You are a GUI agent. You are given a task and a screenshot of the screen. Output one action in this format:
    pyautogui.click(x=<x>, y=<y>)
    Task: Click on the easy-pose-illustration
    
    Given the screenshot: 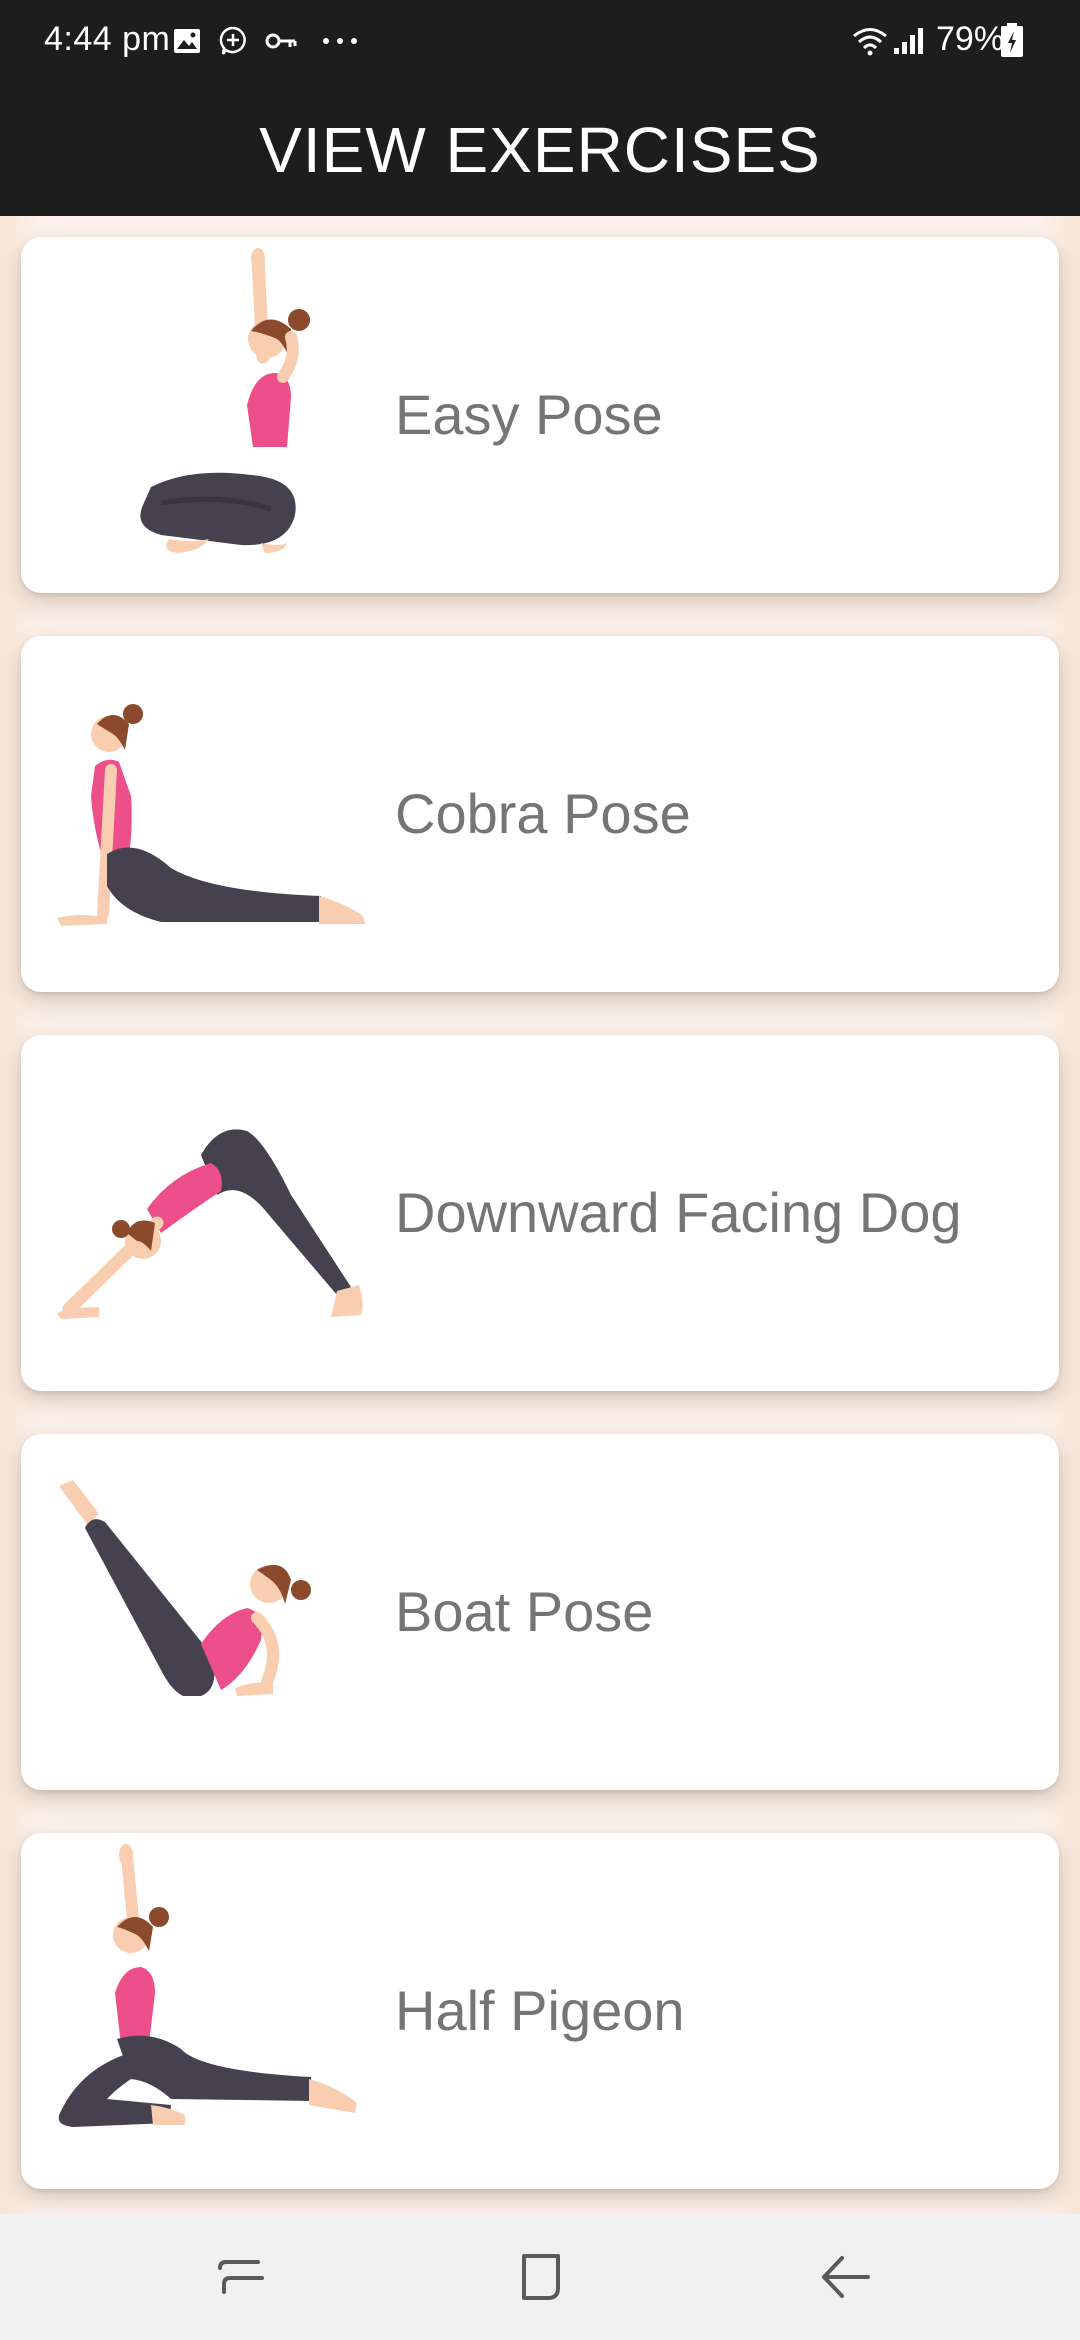 What is the action you would take?
    pyautogui.click(x=225, y=400)
    